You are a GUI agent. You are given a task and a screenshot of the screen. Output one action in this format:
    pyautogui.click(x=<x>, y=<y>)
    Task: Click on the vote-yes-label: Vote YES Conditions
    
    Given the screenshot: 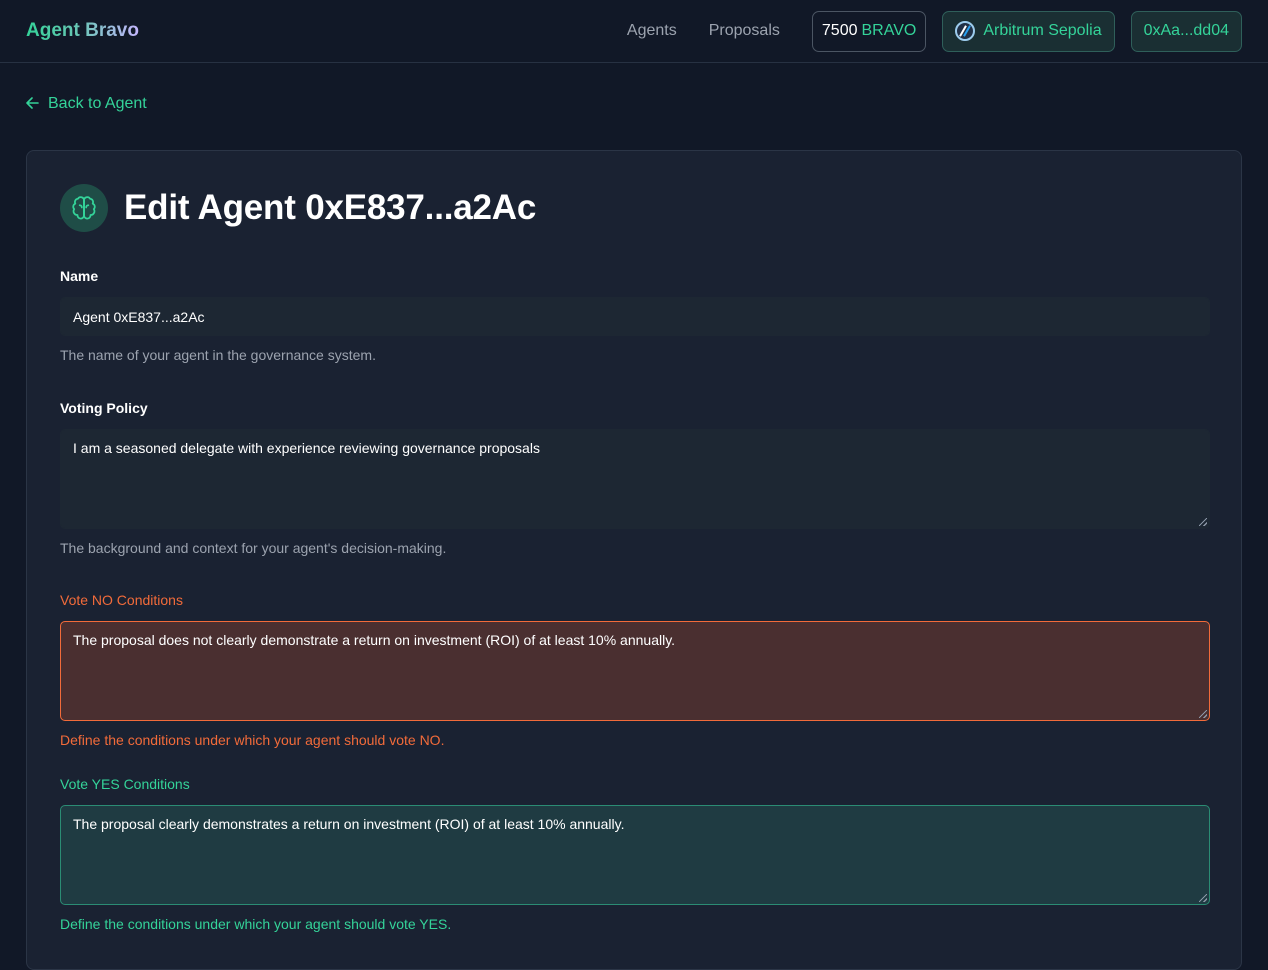 What is the action you would take?
    pyautogui.click(x=125, y=784)
    